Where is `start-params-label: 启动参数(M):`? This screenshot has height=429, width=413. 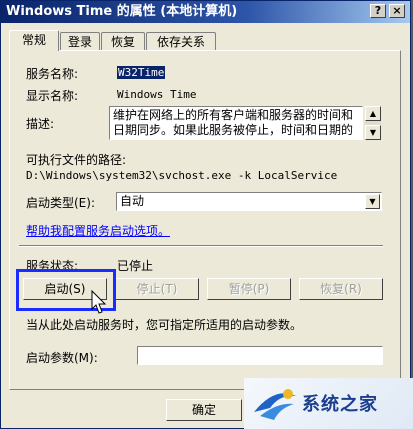
start-params-label: 启动参数(M): is located at coordinates (62, 358).